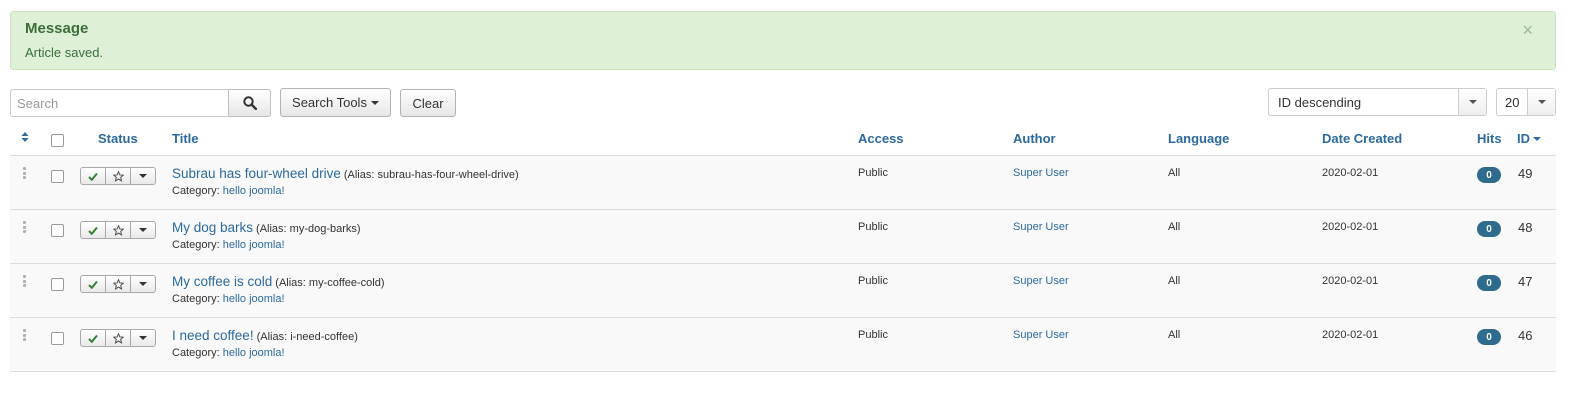  What do you see at coordinates (266, 227) in the screenshot?
I see `title-cell: My dog barks (Alias: my-dog-barks)` at bounding box center [266, 227].